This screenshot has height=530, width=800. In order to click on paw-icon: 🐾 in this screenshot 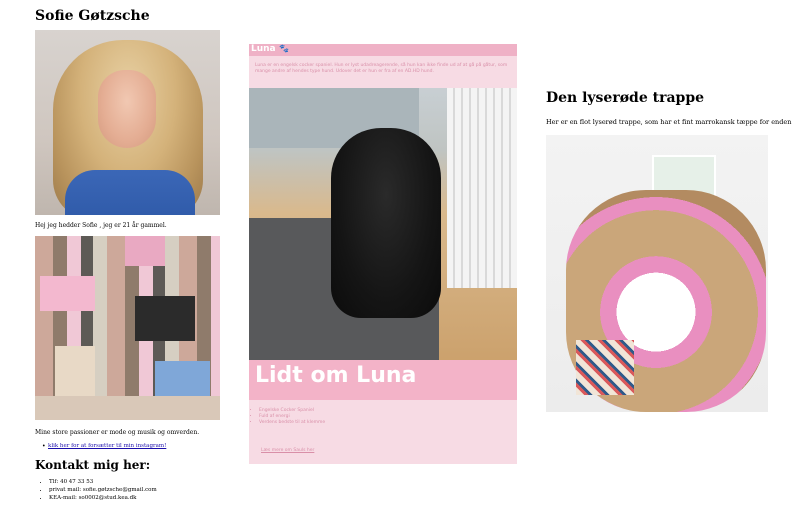, I will do `click(284, 48)`.